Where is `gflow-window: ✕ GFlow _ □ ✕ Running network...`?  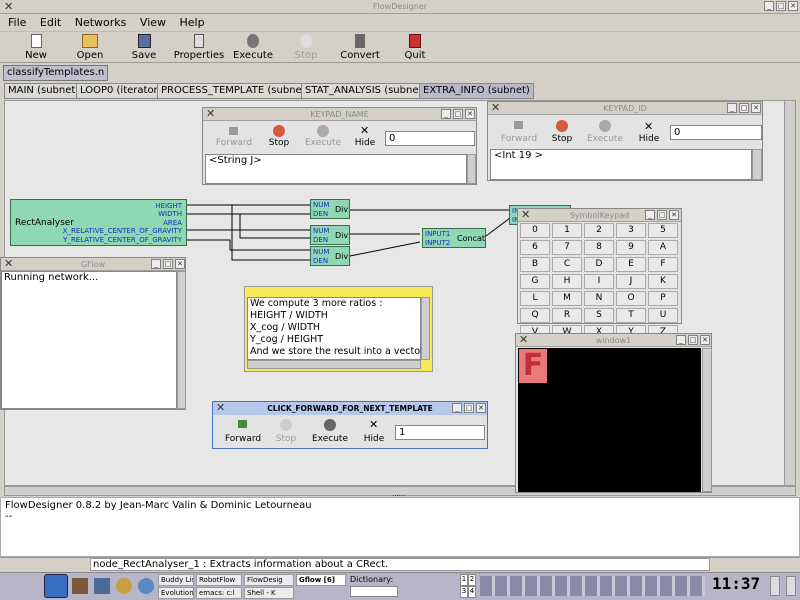
gflow-window: ✕ GFlow _ □ ✕ Running network... is located at coordinates (93, 333).